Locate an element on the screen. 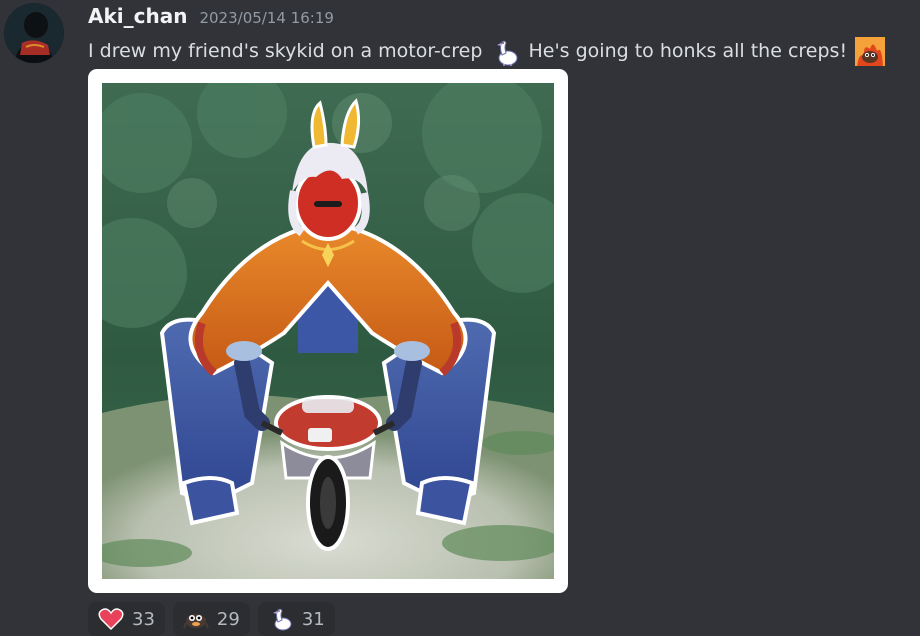  avatar-image is located at coordinates (34, 33).